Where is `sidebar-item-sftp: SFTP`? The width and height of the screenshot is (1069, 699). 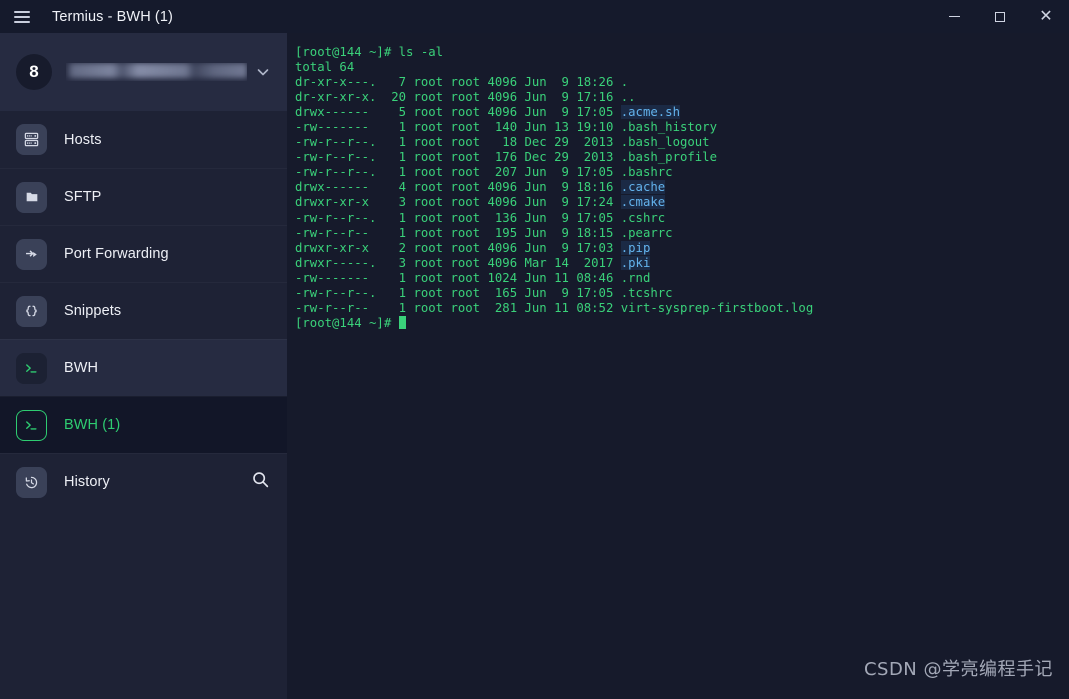 sidebar-item-sftp: SFTP is located at coordinates (143, 196).